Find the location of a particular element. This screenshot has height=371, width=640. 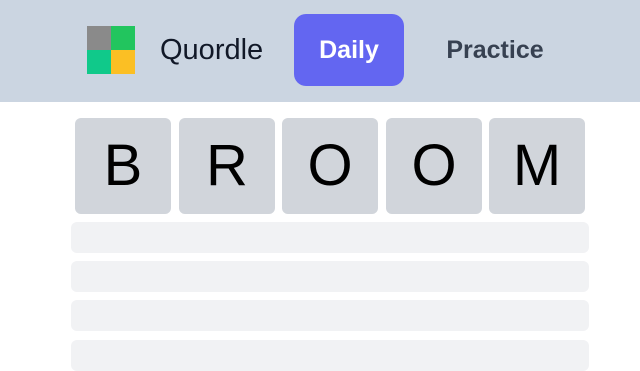

guess-tile-5: M is located at coordinates (537, 166).